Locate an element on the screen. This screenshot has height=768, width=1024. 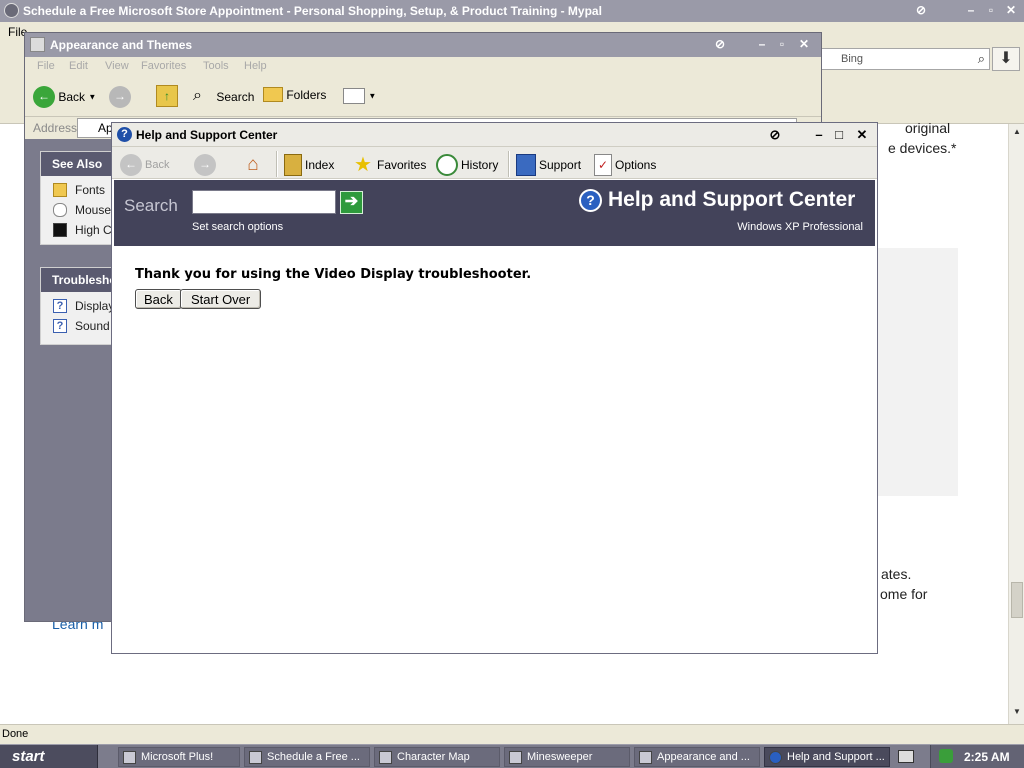
menu-help: Help is located at coordinates (255, 66).